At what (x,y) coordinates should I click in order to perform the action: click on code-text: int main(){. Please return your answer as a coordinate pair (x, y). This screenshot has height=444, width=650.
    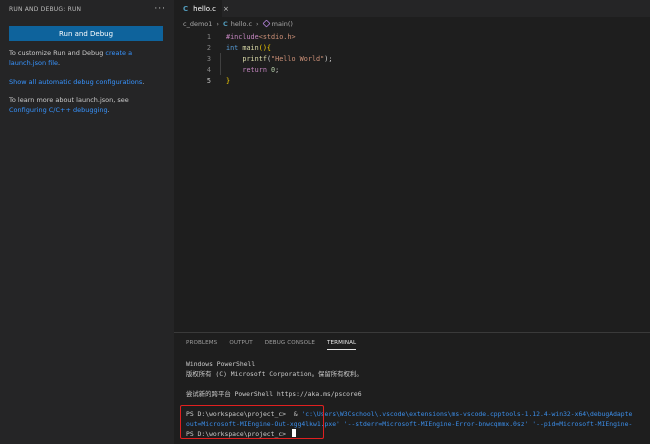
    Looking at the image, I should click on (249, 47).